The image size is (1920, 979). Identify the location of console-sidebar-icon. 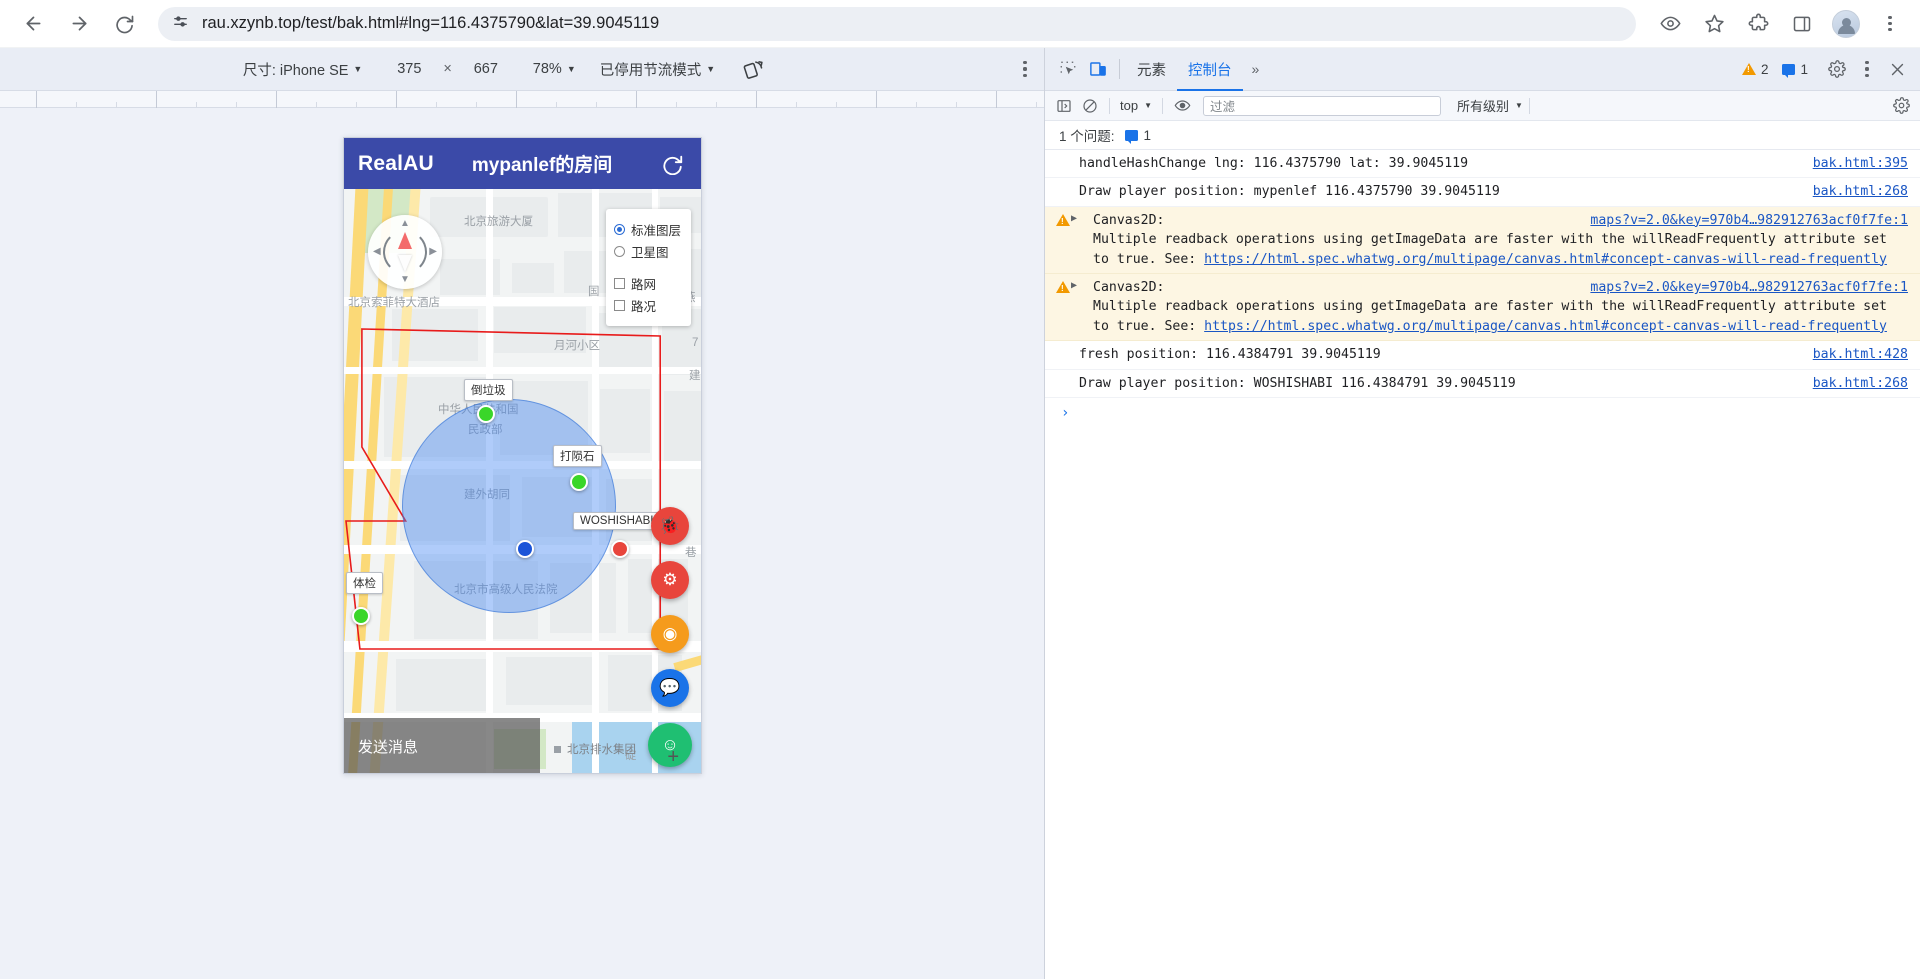
(1064, 106).